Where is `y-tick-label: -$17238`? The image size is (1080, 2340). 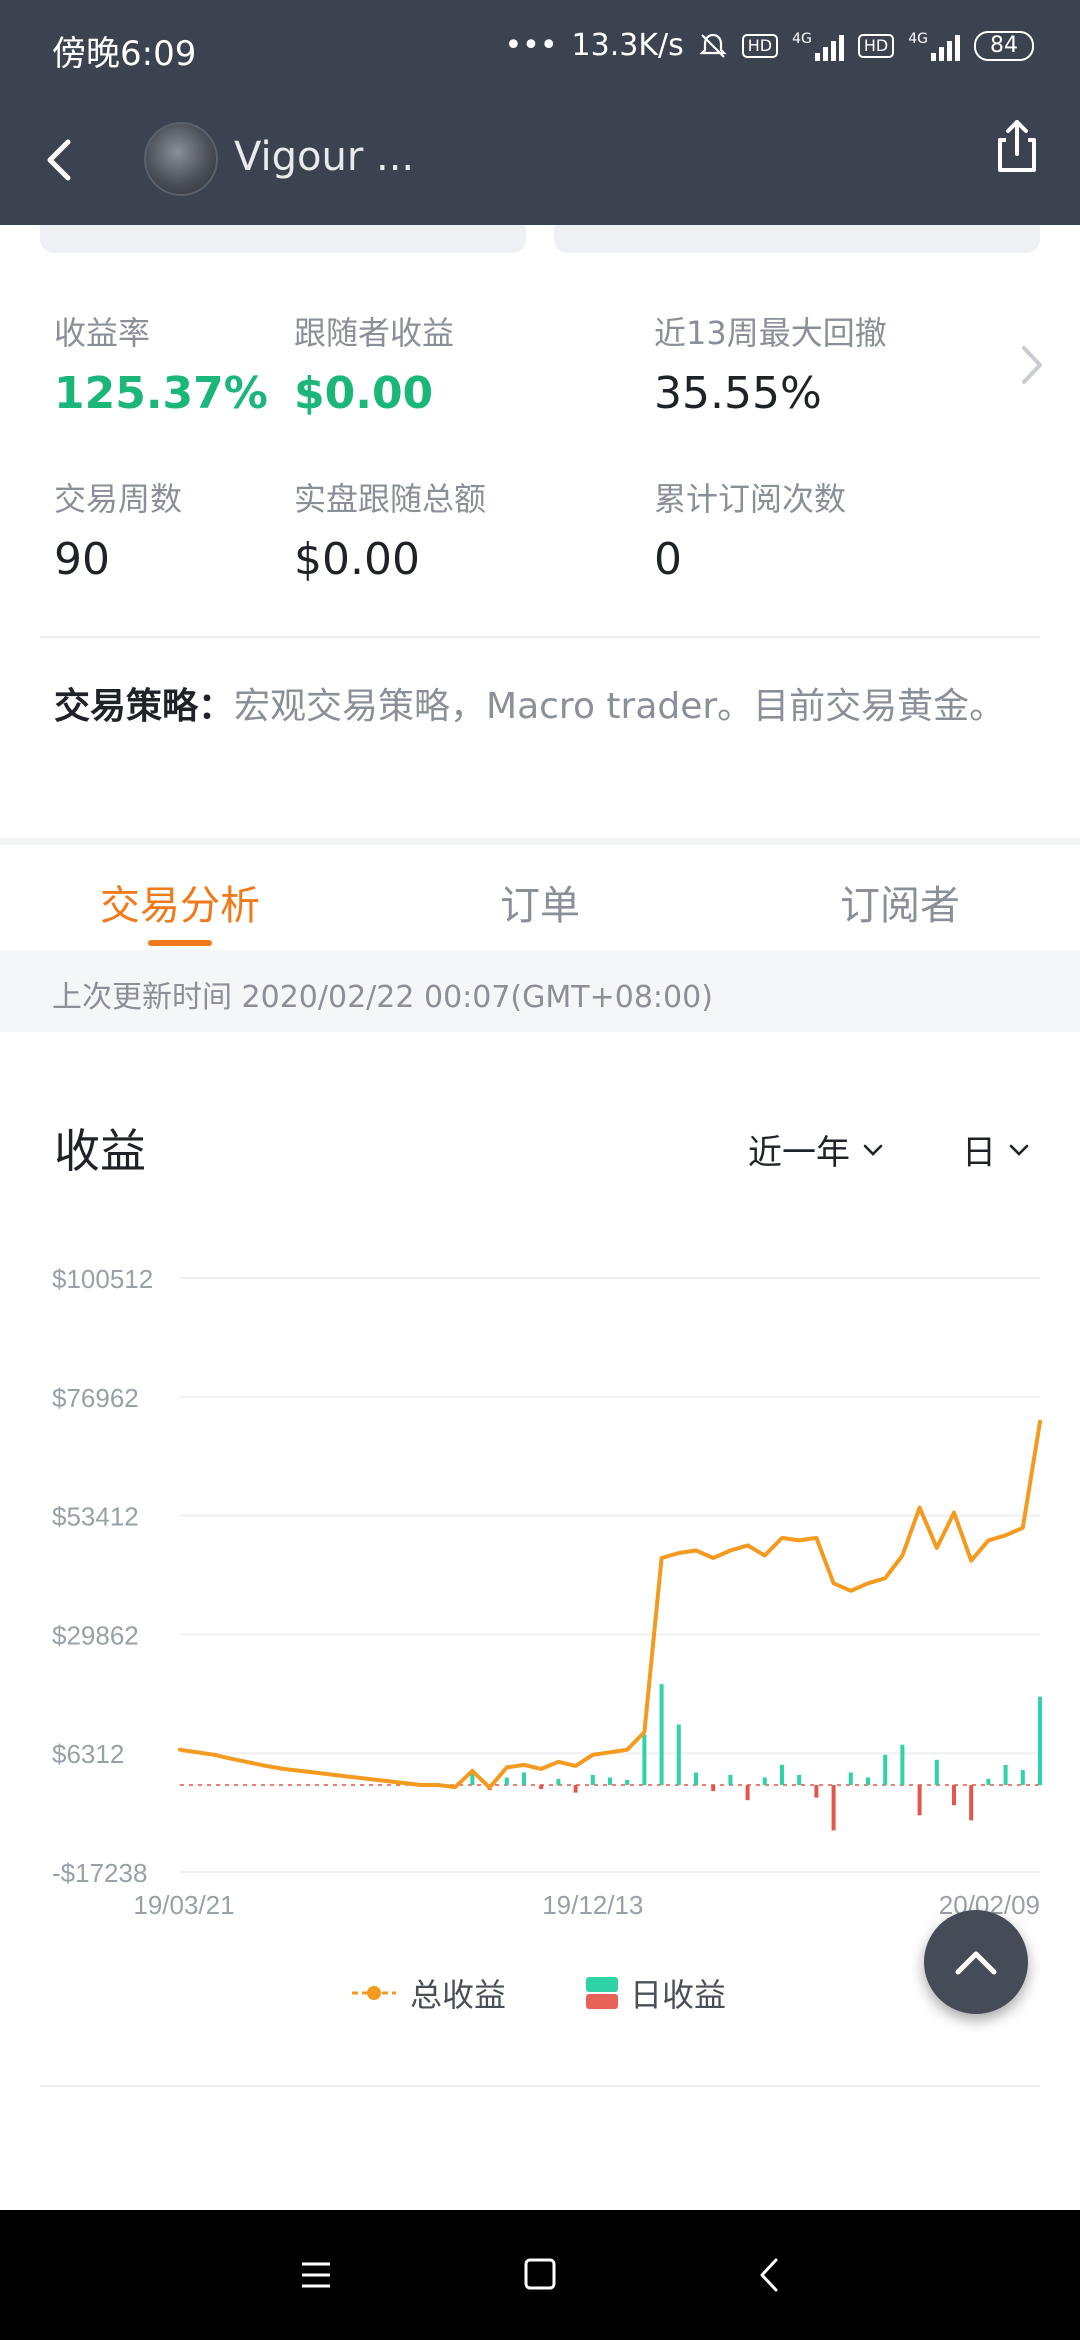 y-tick-label: -$17238 is located at coordinates (99, 1873).